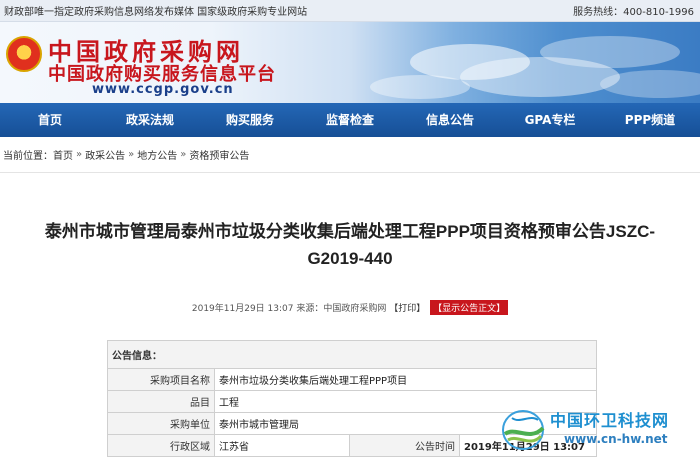  I want to click on title-line-2: G2019-440, so click(350, 258).